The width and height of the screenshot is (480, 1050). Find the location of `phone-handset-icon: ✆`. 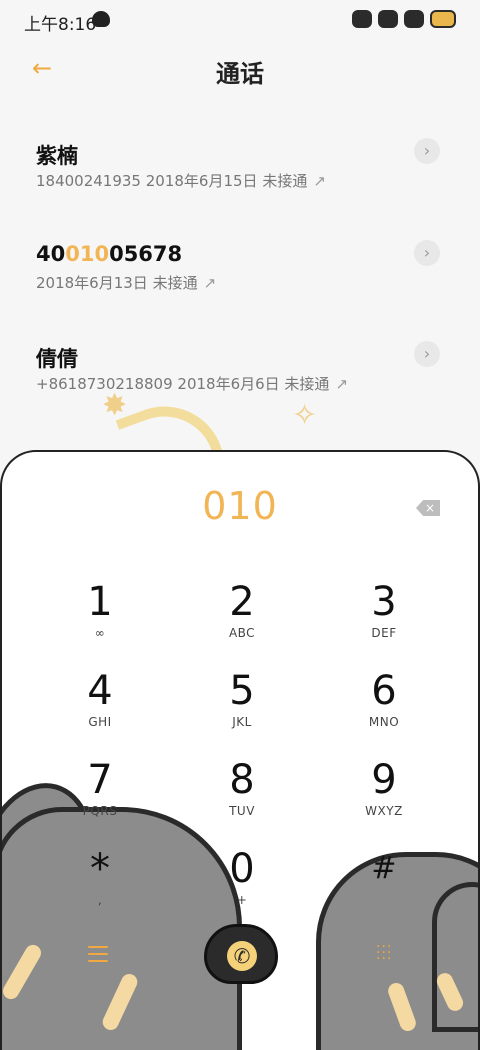

phone-handset-icon: ✆ is located at coordinates (242, 956).